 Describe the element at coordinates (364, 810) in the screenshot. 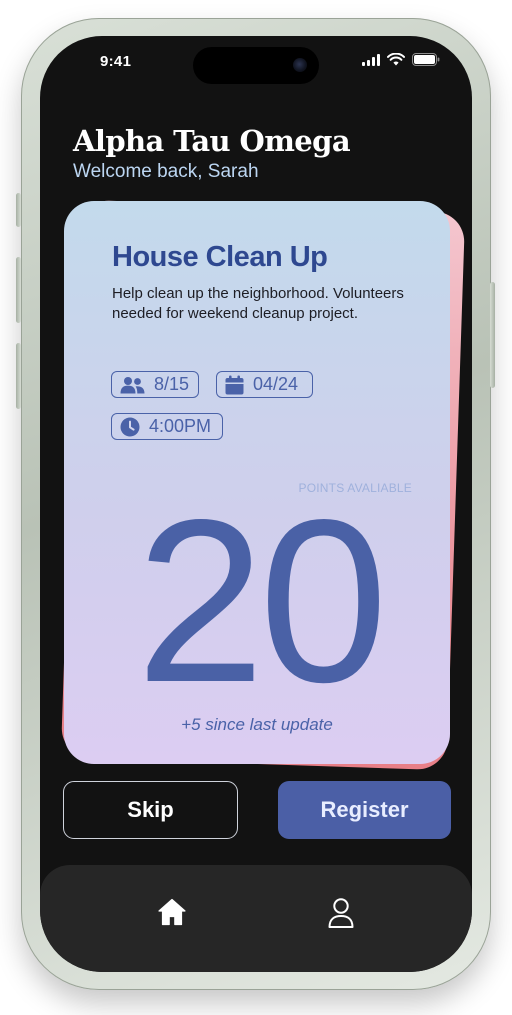

I see `register-button: Register` at that location.